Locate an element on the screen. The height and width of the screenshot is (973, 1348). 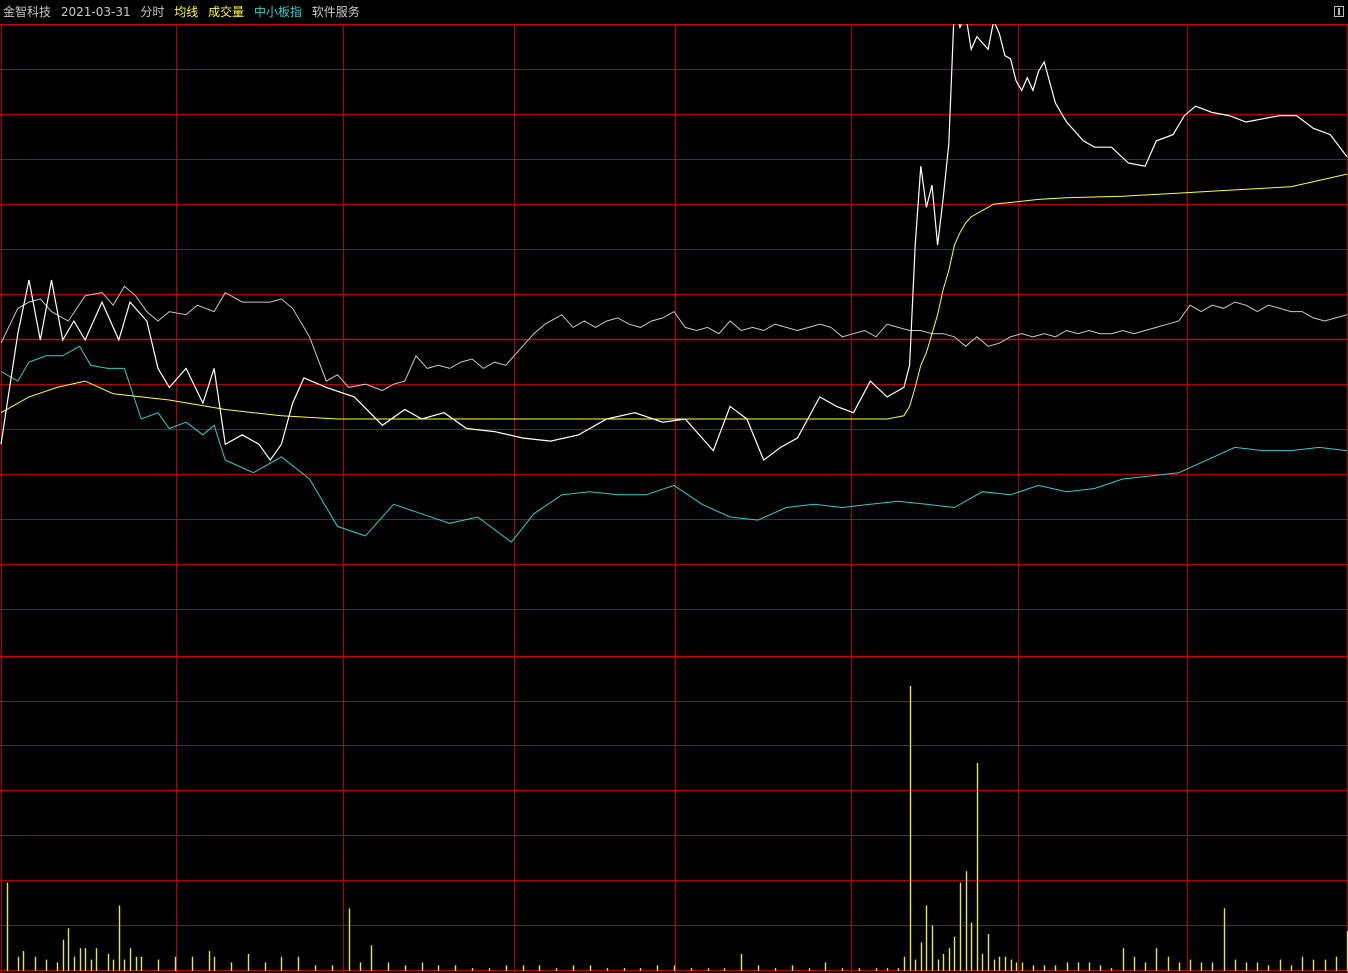
sector-line is located at coordinates (674, 338).